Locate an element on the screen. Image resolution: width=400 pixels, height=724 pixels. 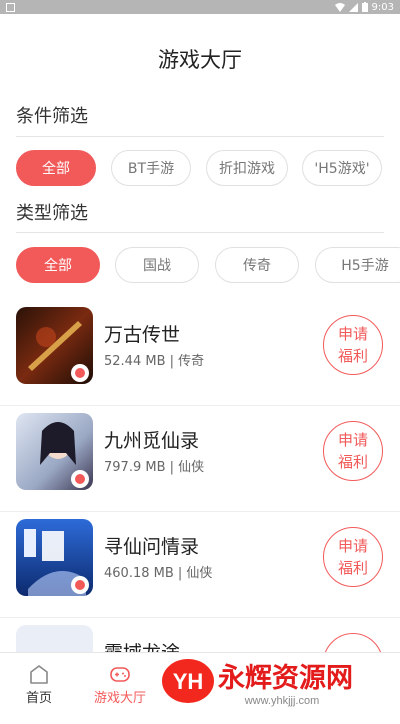
game-name: 万古传世 is located at coordinates (142, 335).